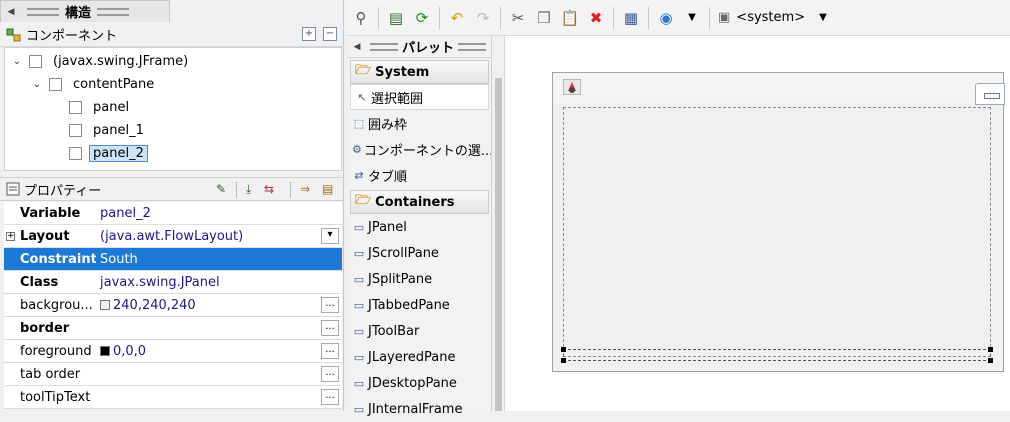 The image size is (1010, 422). What do you see at coordinates (327, 189) in the screenshot?
I see `restore-default-icon: ▤` at bounding box center [327, 189].